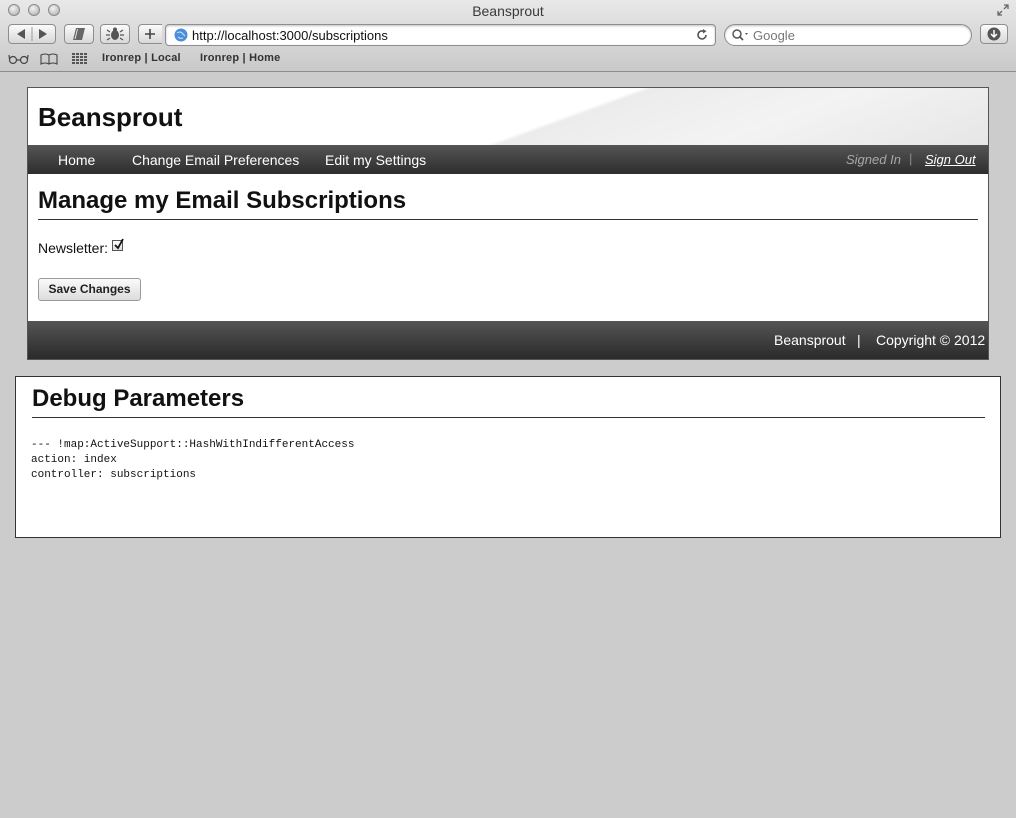  What do you see at coordinates (508, 340) in the screenshot?
I see `site-footer: Beansprout | Copyright © 2012` at bounding box center [508, 340].